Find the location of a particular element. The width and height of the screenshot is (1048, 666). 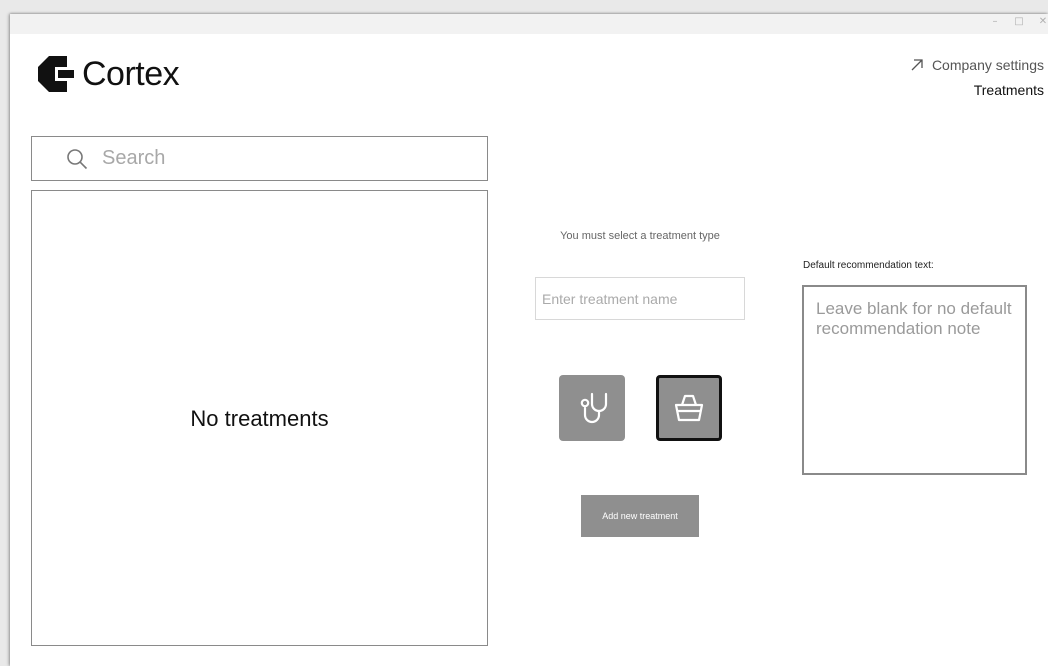

search-bar is located at coordinates (259, 158).